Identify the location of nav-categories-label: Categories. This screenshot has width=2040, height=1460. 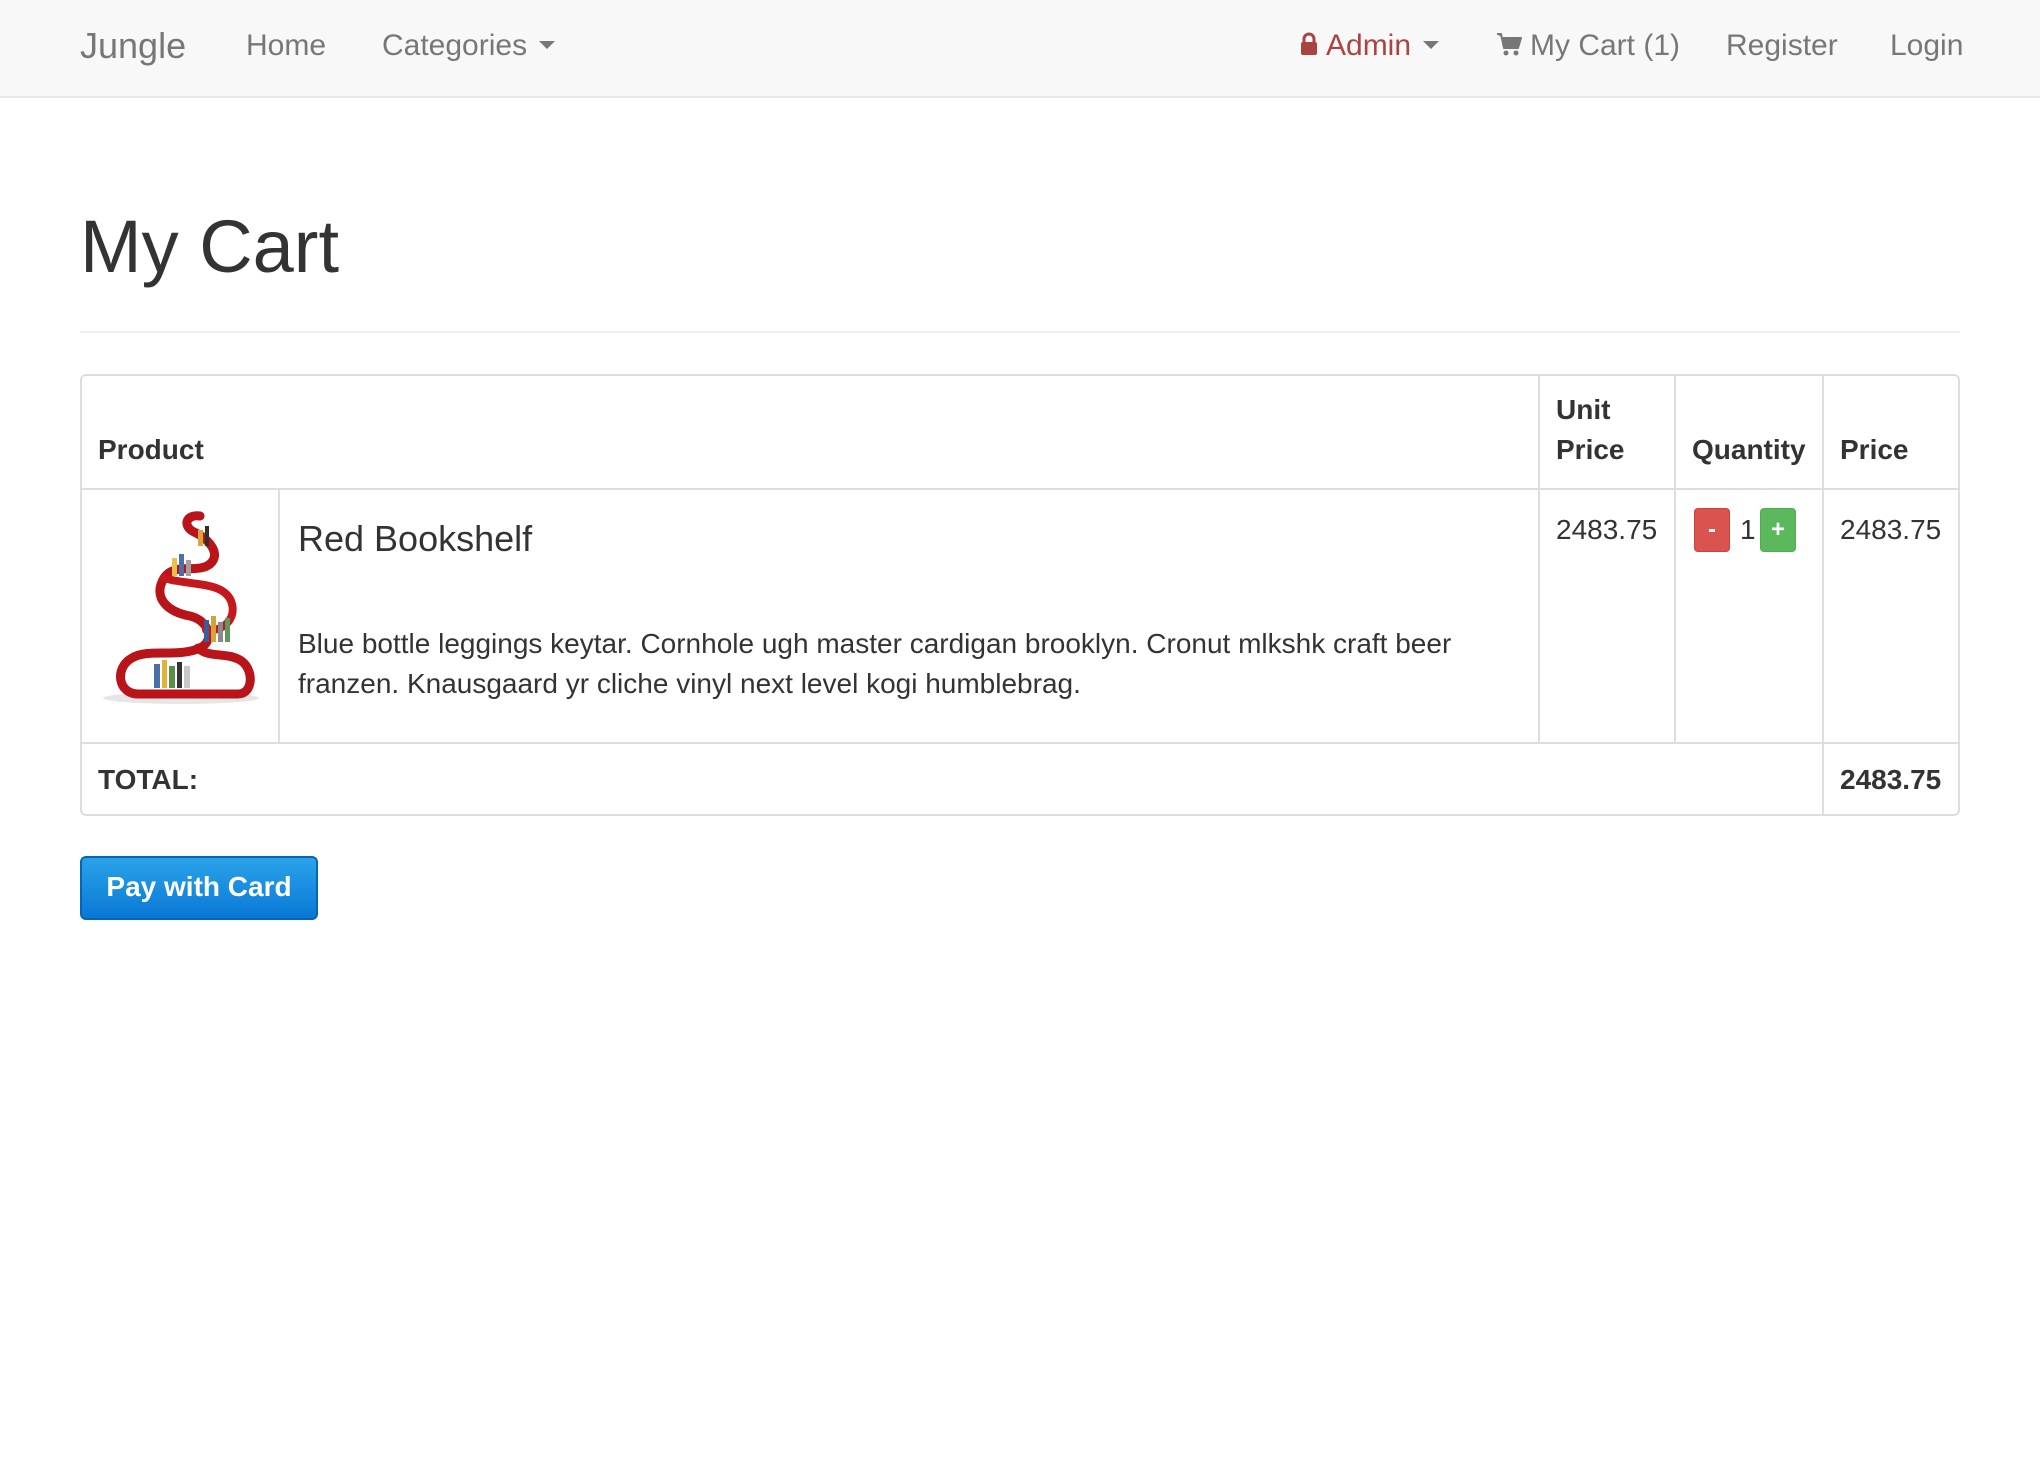
(455, 45).